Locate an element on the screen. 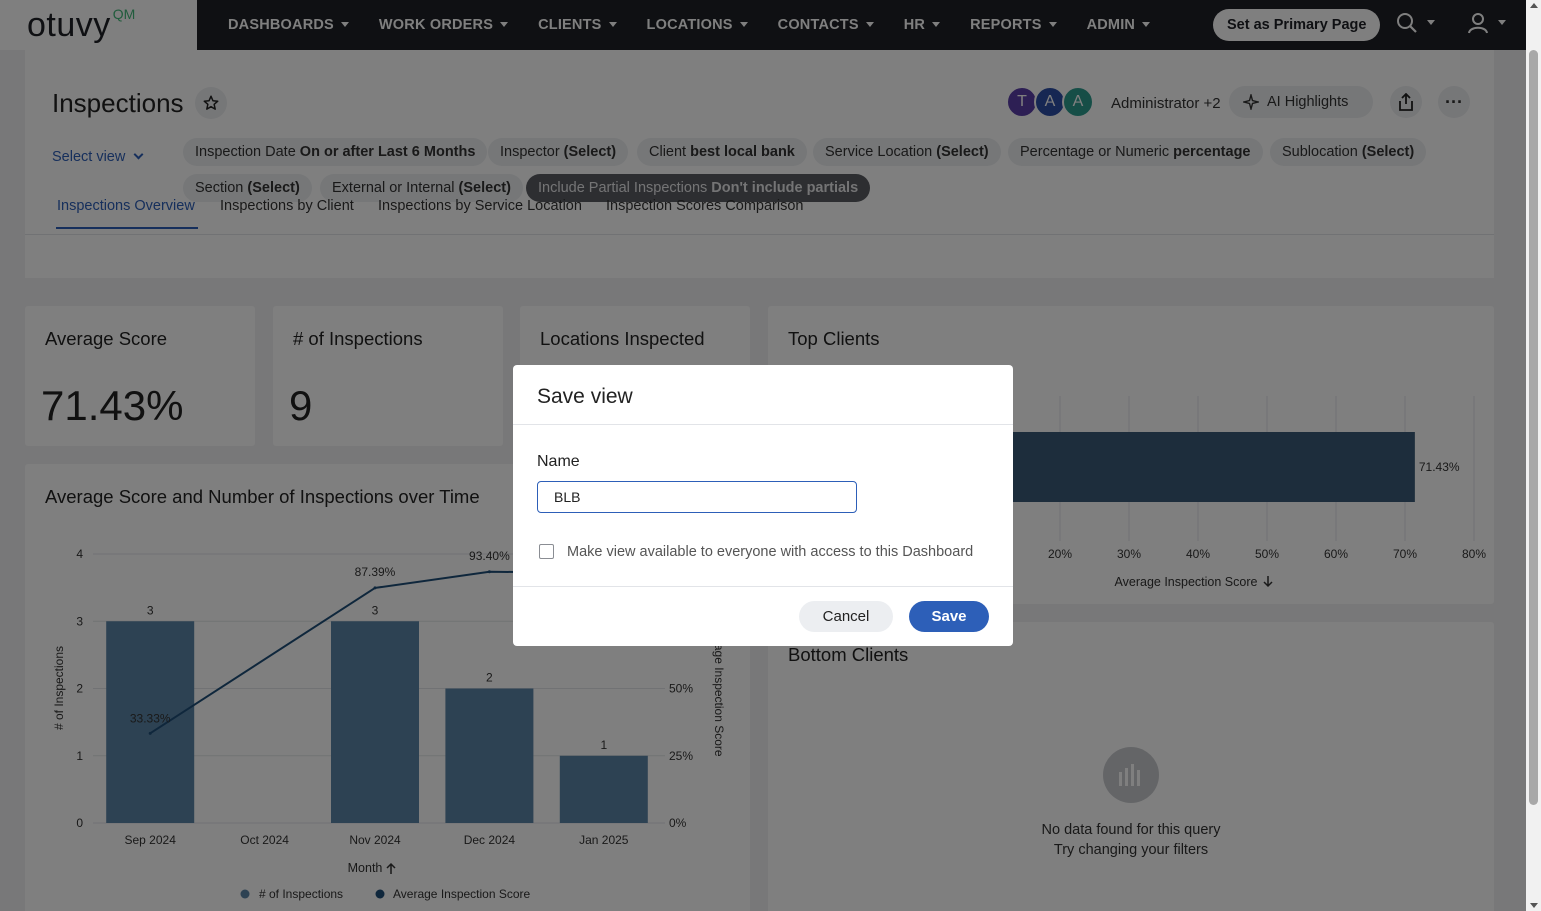 The height and width of the screenshot is (911, 1541). scroll-up-icon is located at coordinates (1534, 5).